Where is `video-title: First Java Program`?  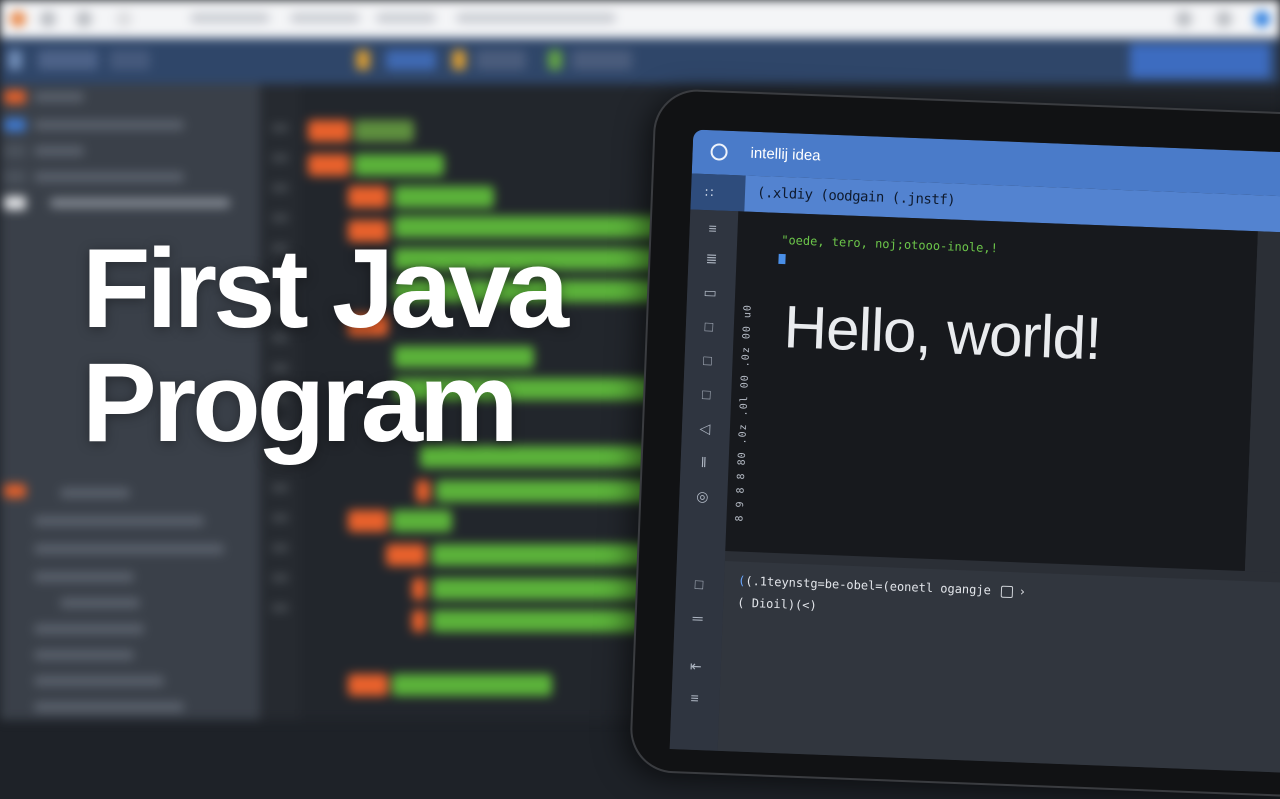
video-title: First Java Program is located at coordinates (325, 345).